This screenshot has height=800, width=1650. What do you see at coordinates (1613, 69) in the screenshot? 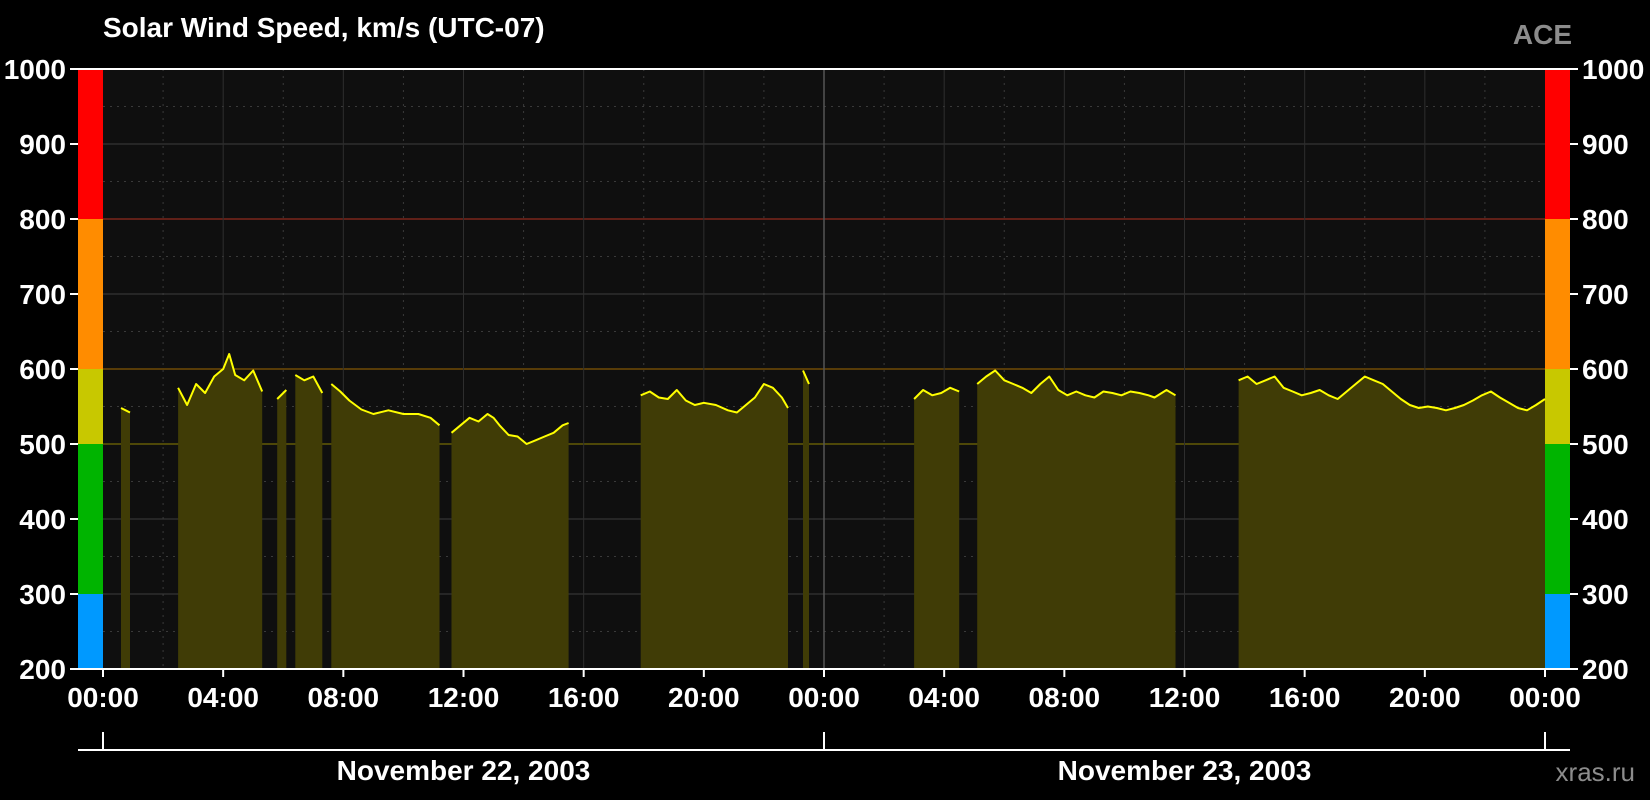
I see `y-tick-label-right: 1000` at bounding box center [1613, 69].